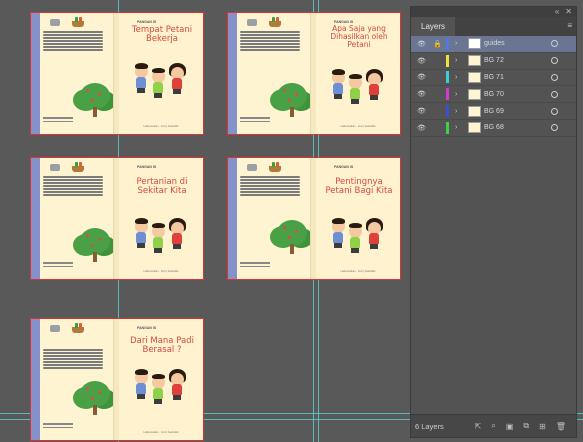  I want to click on layer-row: 👁 › BG 71, so click(493, 78).